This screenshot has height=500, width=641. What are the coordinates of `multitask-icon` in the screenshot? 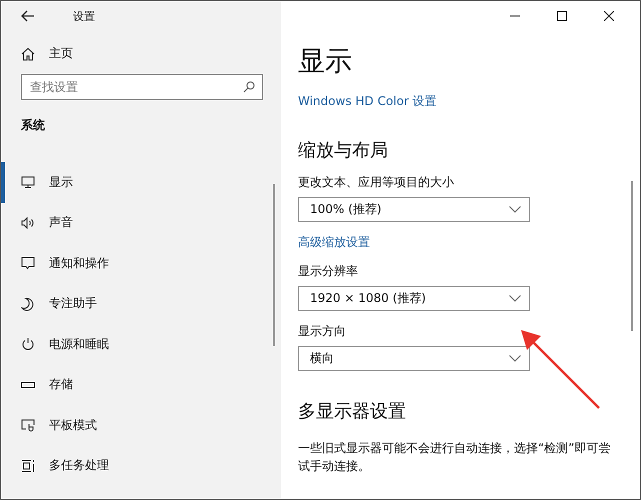 It's located at (28, 465).